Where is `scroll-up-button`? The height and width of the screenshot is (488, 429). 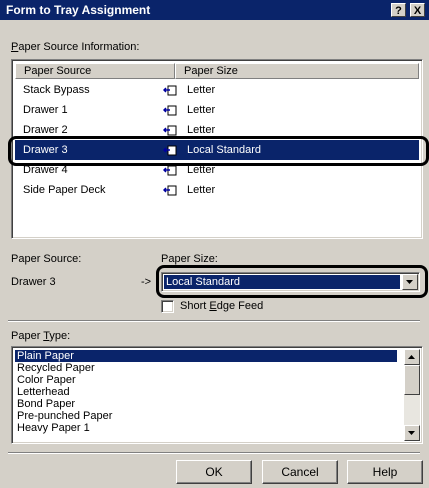 scroll-up-button is located at coordinates (412, 357).